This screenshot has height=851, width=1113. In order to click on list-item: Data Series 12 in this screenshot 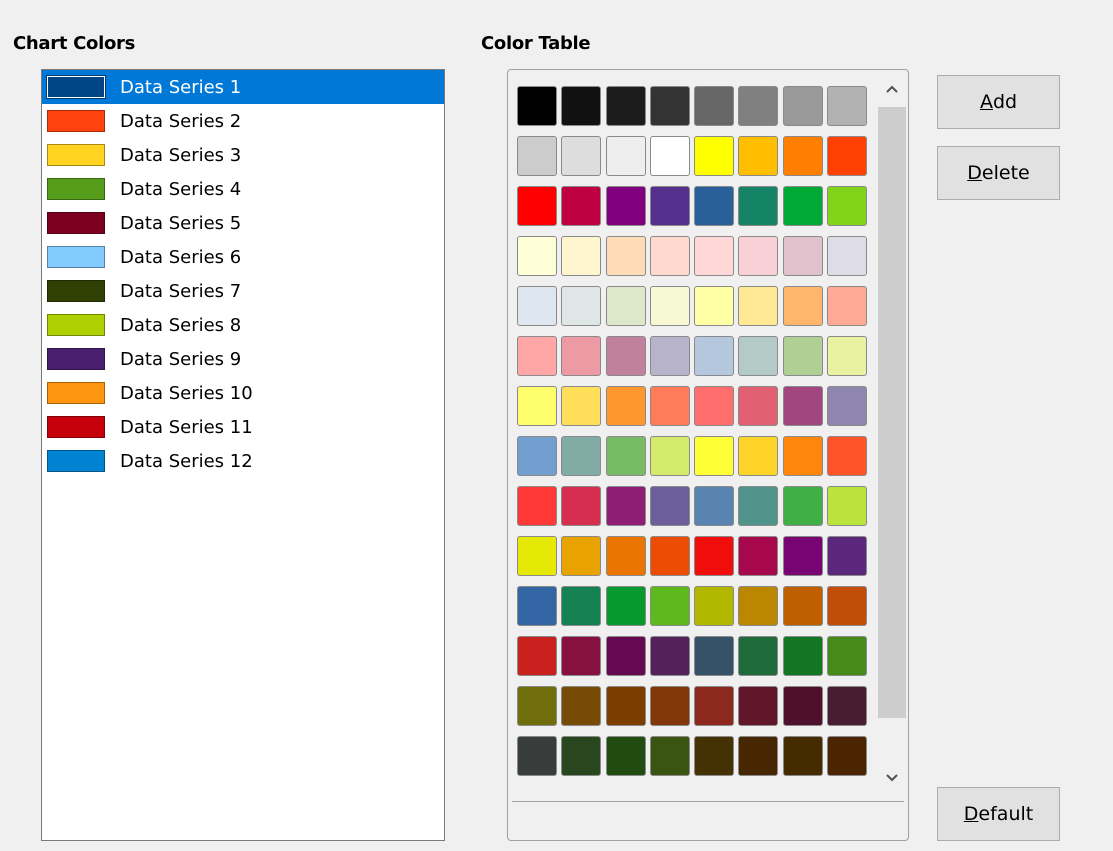, I will do `click(243, 461)`.